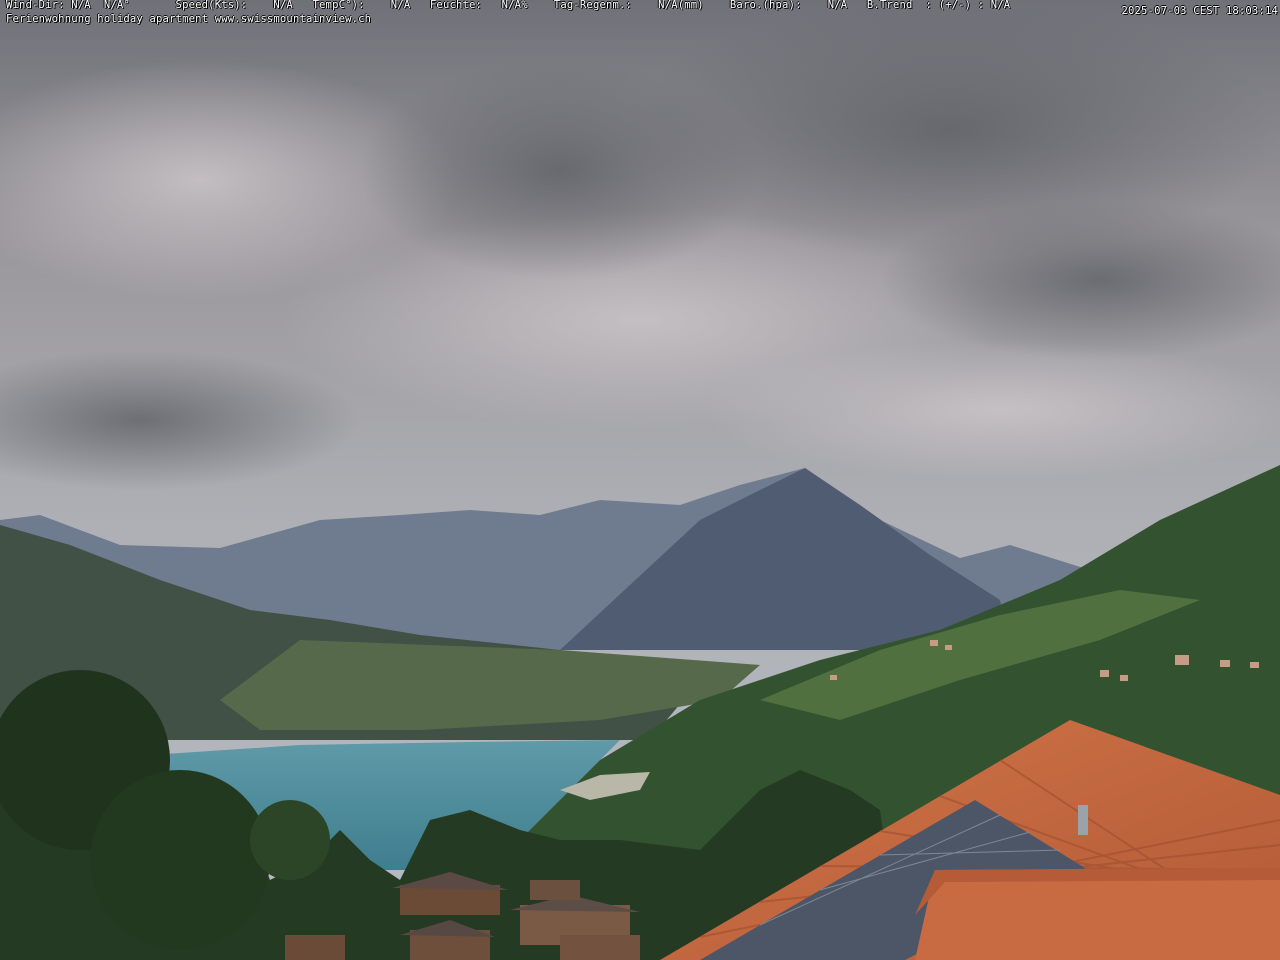 This screenshot has height=960, width=1280. What do you see at coordinates (1083, 820) in the screenshot?
I see `chimney` at bounding box center [1083, 820].